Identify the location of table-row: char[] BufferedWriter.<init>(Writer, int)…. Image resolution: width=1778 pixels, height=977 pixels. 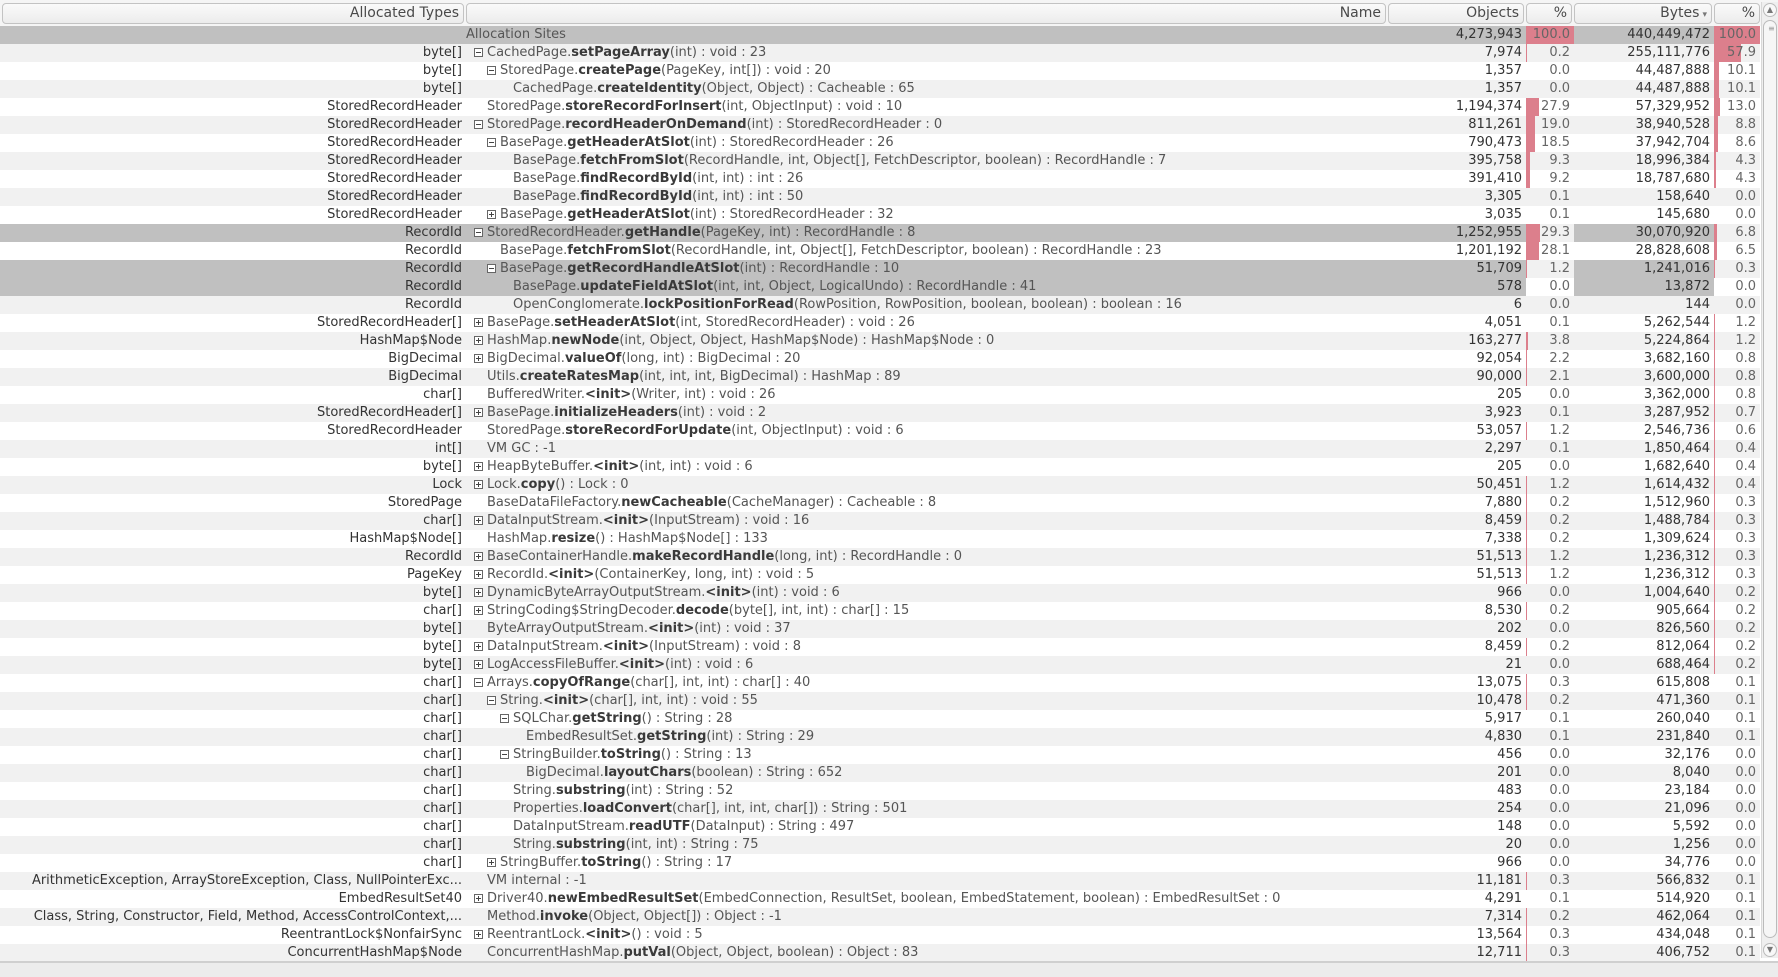
(880, 395).